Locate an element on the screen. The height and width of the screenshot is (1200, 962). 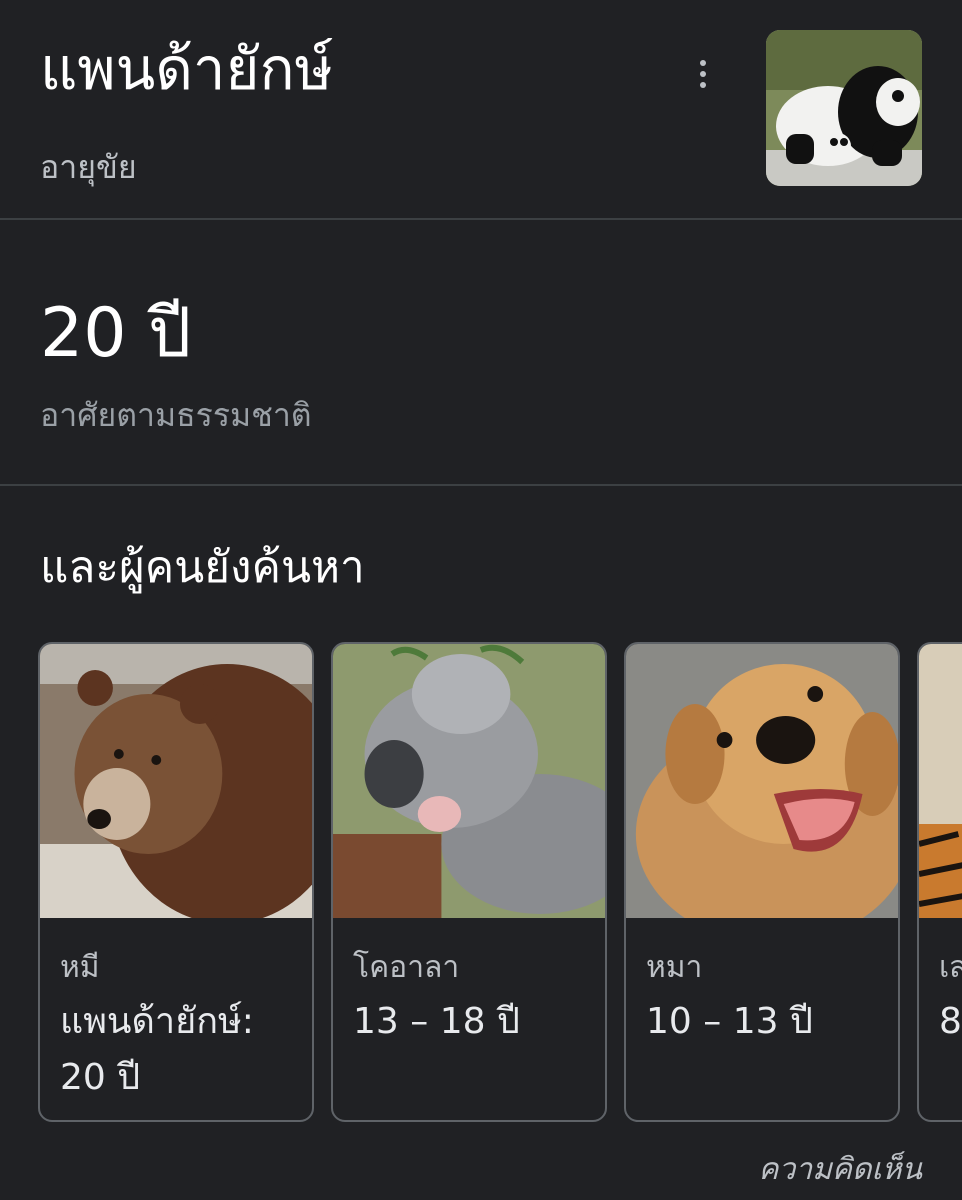
panel-title: แพนด้ายักษ์ is located at coordinates (186, 69).